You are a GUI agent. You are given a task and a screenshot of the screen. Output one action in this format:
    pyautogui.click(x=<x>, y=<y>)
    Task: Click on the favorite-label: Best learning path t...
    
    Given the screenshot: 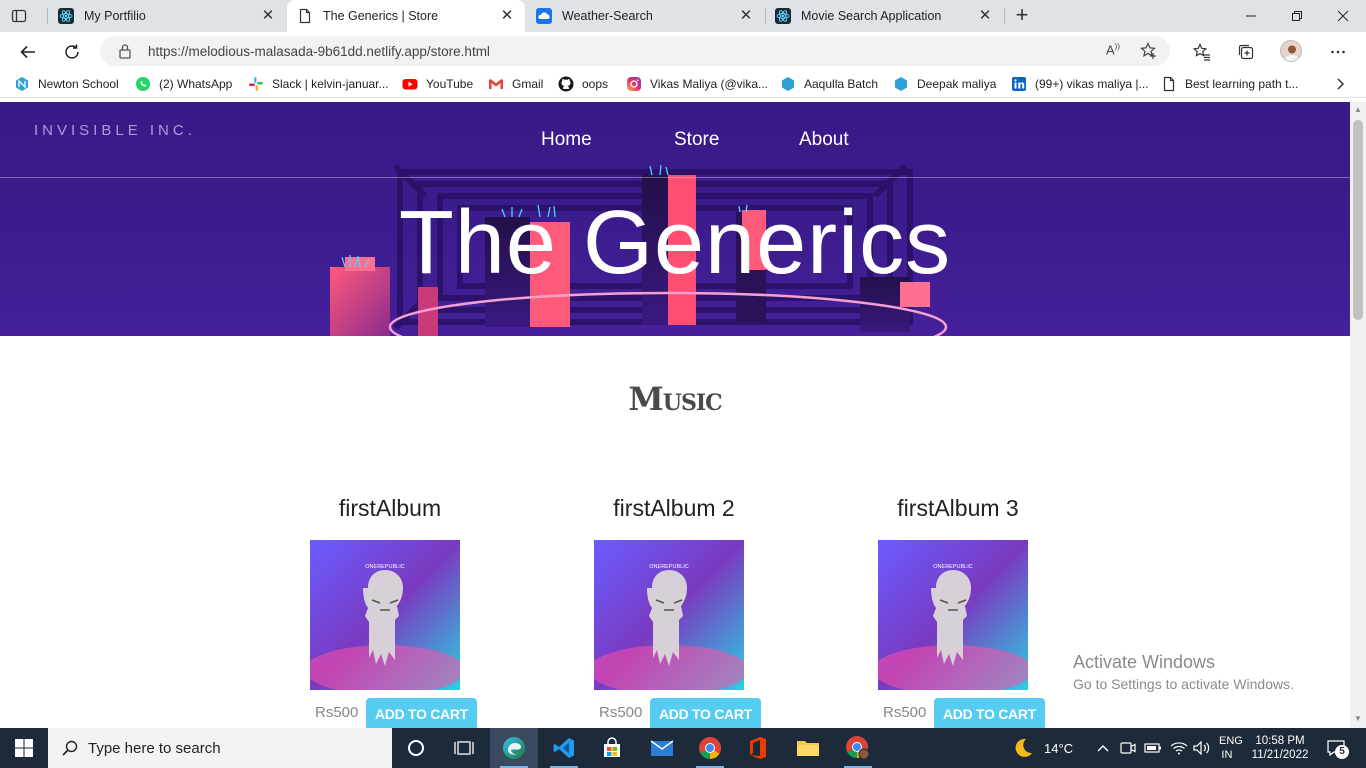 What is the action you would take?
    pyautogui.click(x=1242, y=84)
    